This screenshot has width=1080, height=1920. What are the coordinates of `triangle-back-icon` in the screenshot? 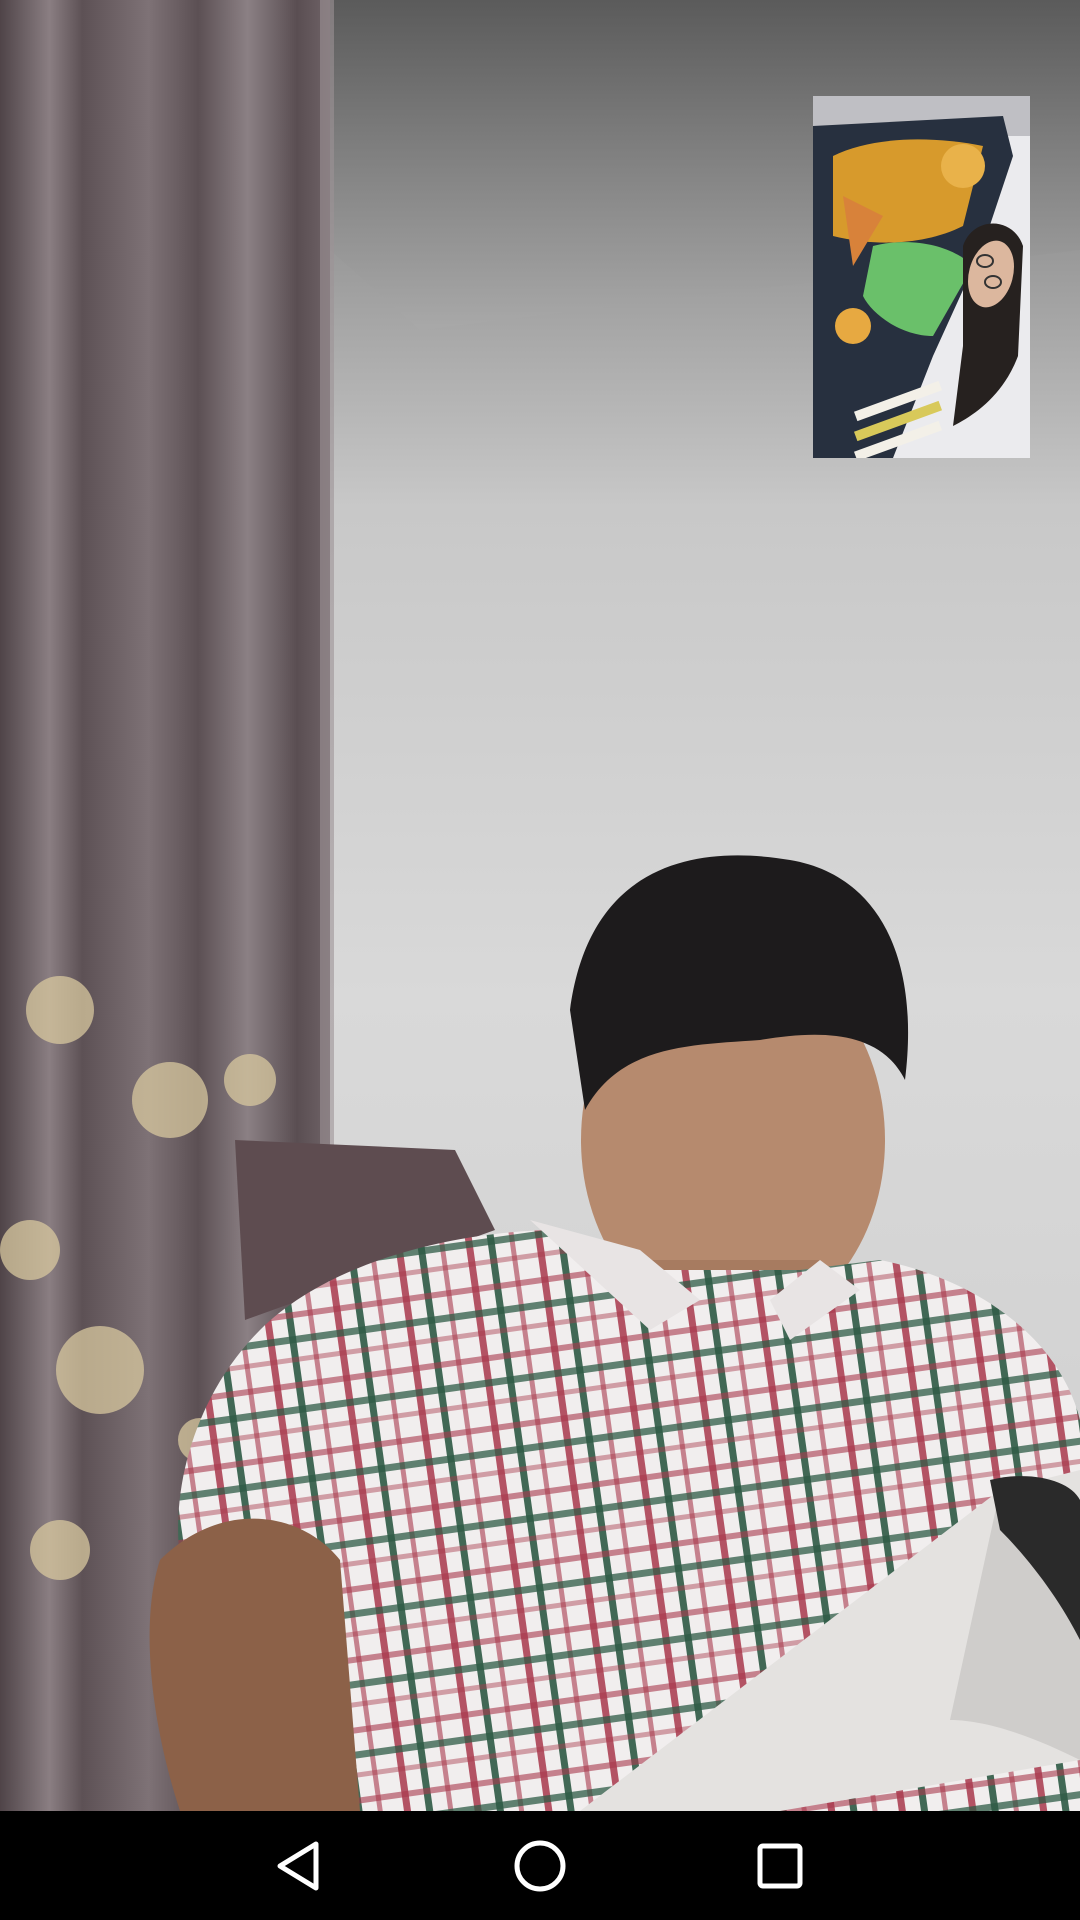 It's located at (298, 1865).